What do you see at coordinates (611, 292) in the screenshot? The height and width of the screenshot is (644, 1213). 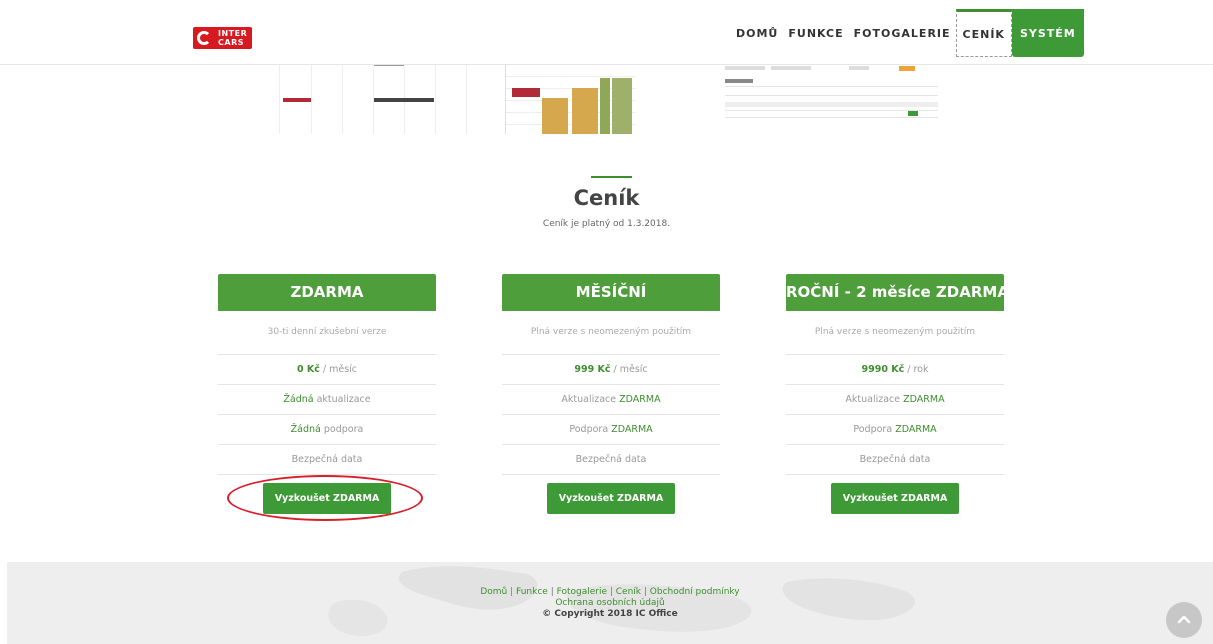 I see `plan-name: MĚSÍČNÍ` at bounding box center [611, 292].